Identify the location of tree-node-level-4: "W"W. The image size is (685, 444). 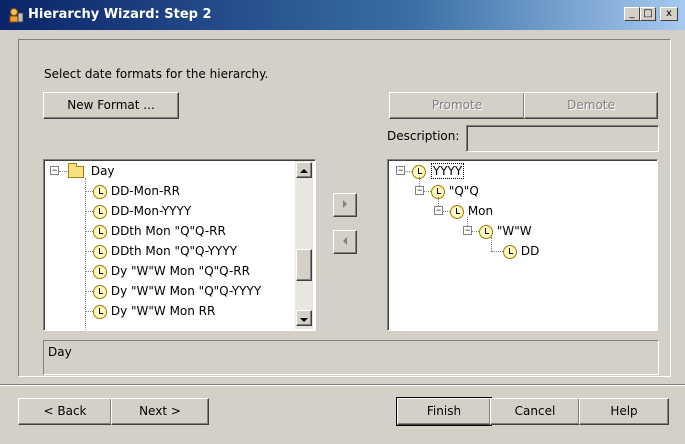
(505, 231).